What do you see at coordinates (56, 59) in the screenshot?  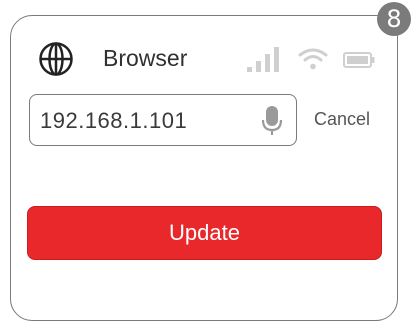 I see `globe-icon` at bounding box center [56, 59].